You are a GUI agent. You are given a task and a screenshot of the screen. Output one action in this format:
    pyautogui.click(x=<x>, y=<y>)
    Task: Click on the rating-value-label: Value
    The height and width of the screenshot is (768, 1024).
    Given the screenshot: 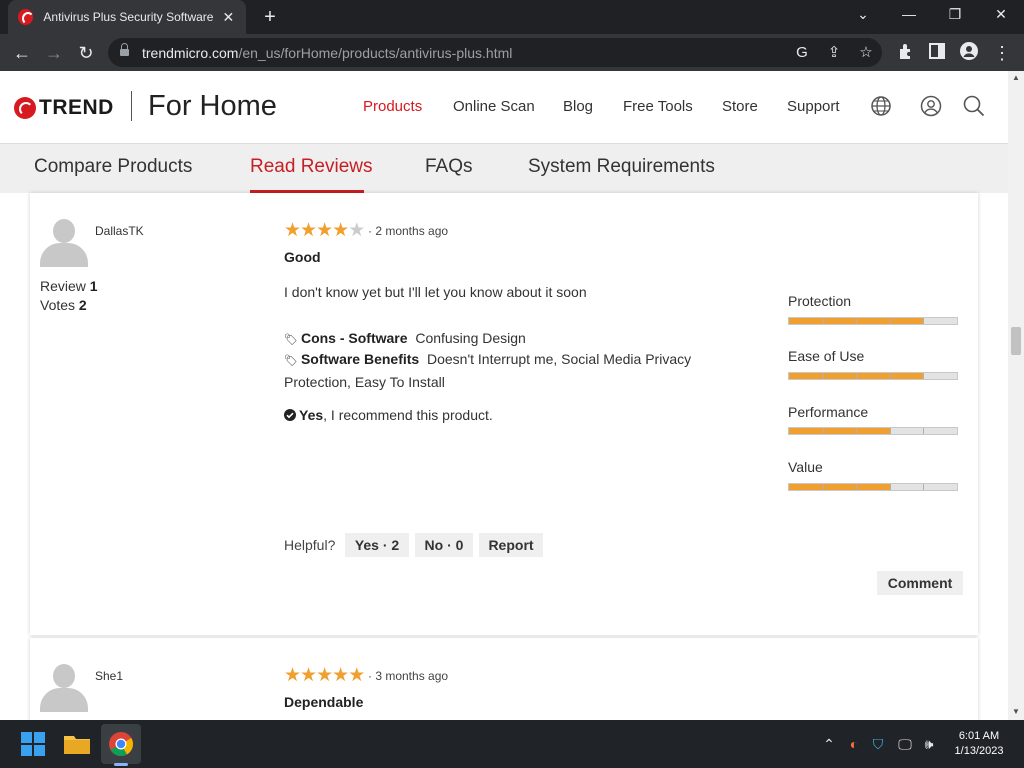 What is the action you would take?
    pyautogui.click(x=805, y=467)
    